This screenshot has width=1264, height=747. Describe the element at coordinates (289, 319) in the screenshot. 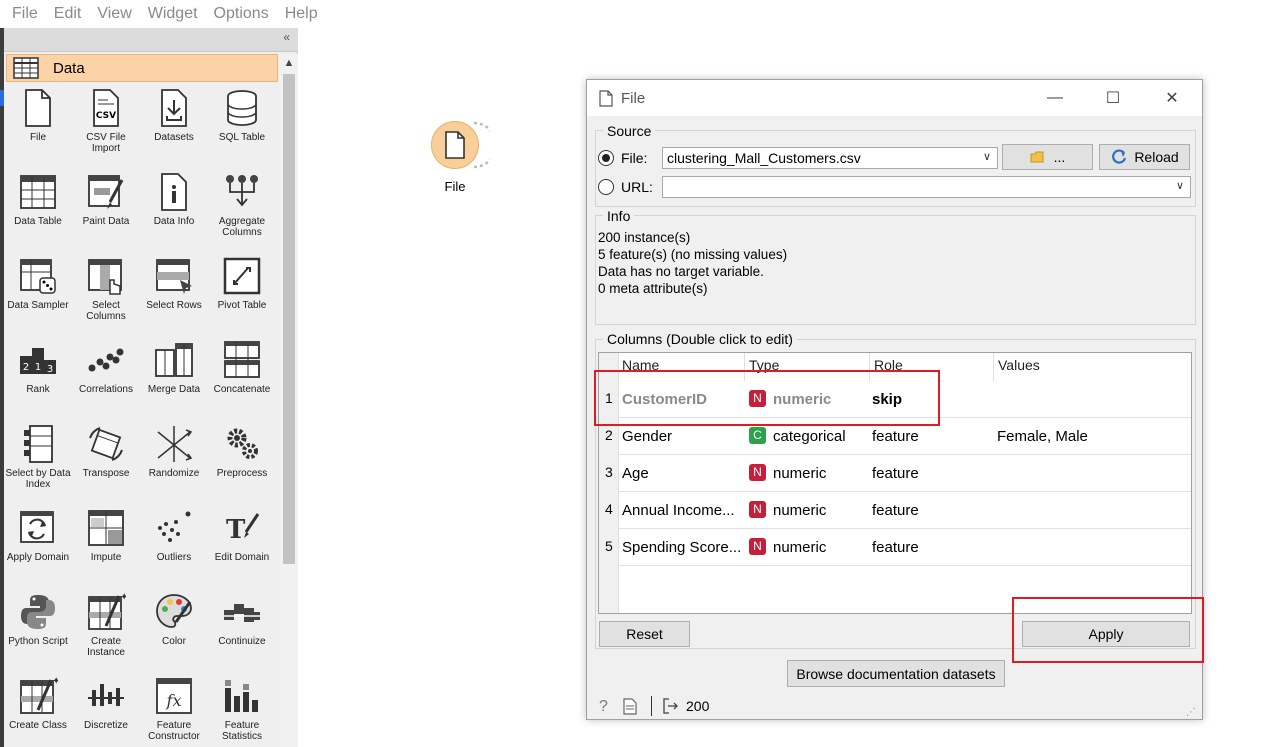

I see `scroll-thumb` at that location.